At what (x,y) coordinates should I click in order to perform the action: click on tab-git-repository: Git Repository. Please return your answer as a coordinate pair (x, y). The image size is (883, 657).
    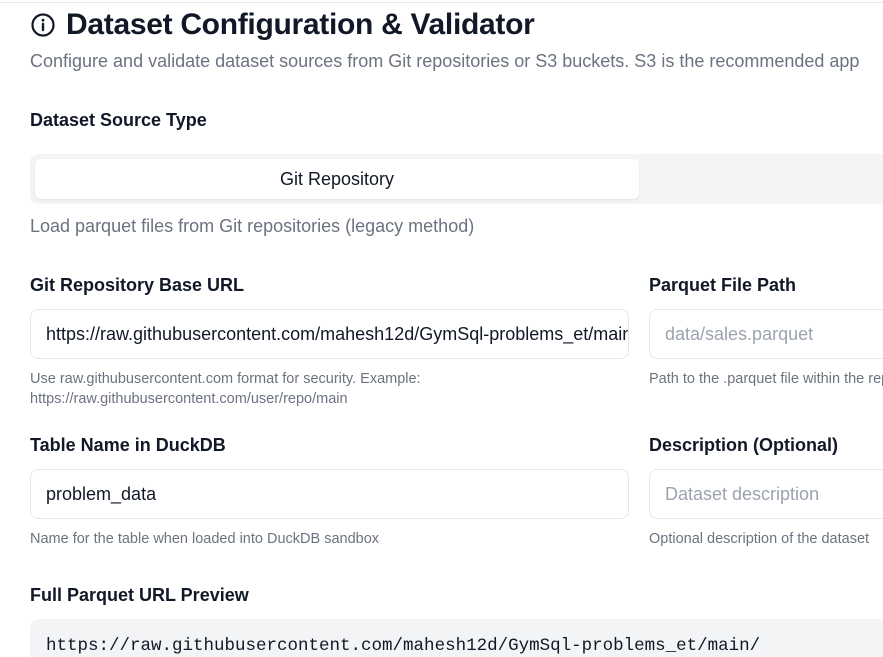
    Looking at the image, I should click on (337, 179).